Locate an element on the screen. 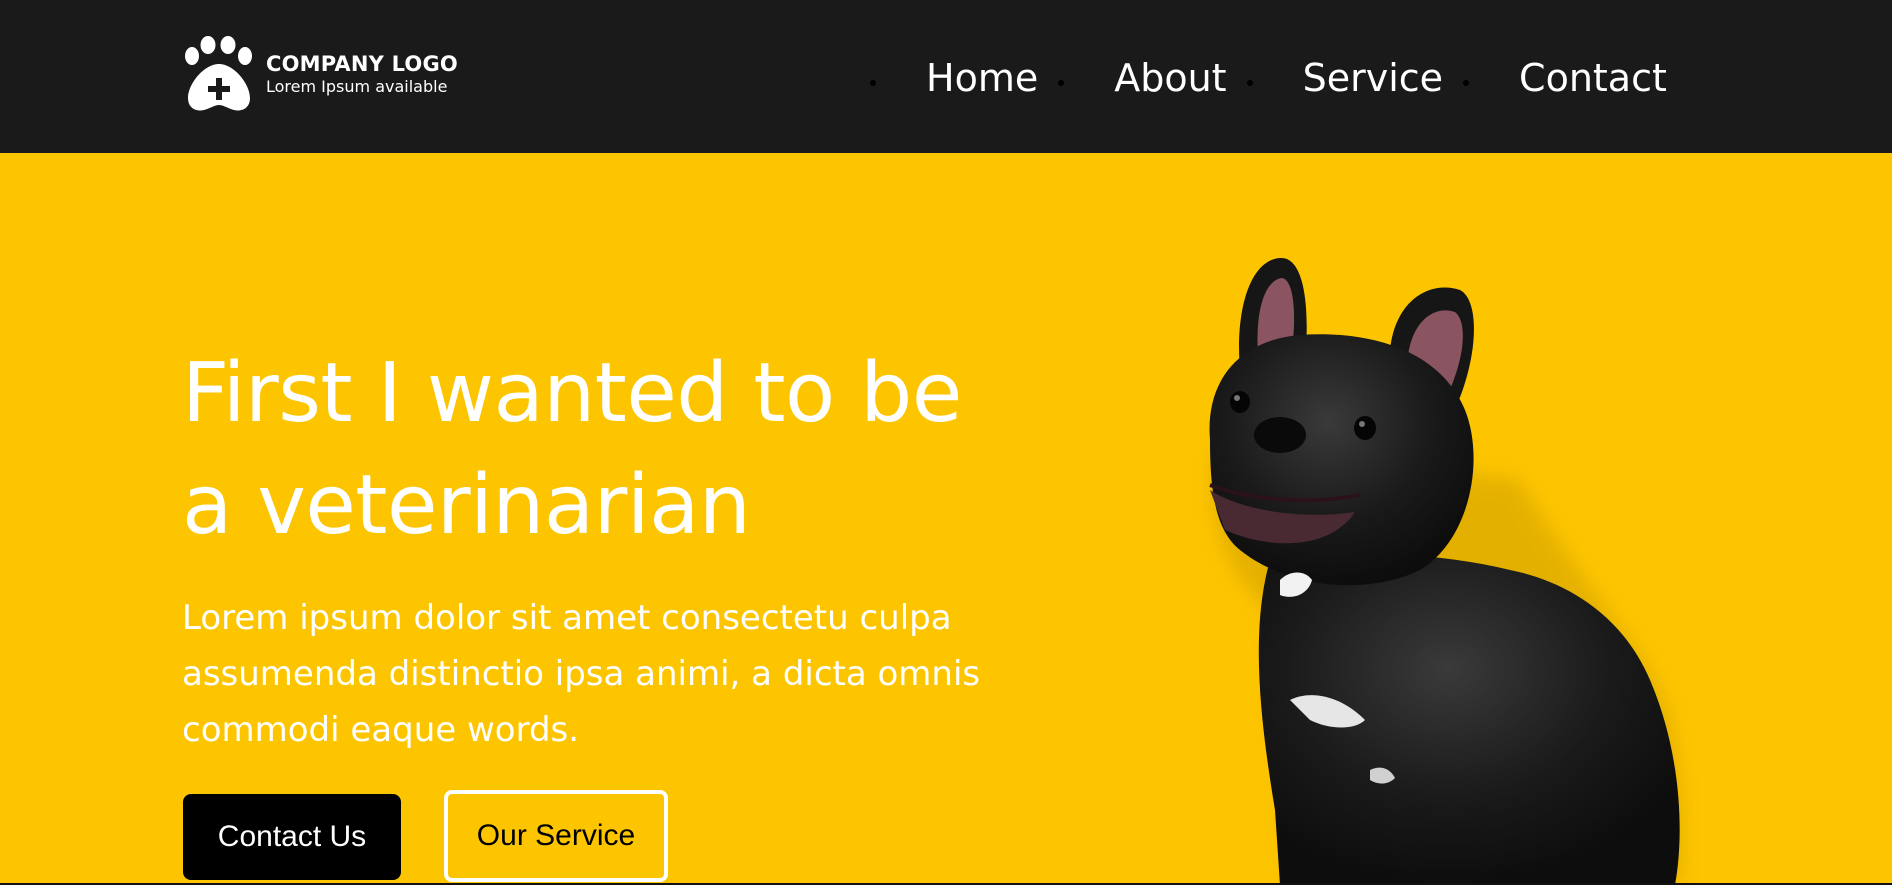 This screenshot has width=1892, height=885. logo-title: COMPANY LOGO is located at coordinates (362, 64).